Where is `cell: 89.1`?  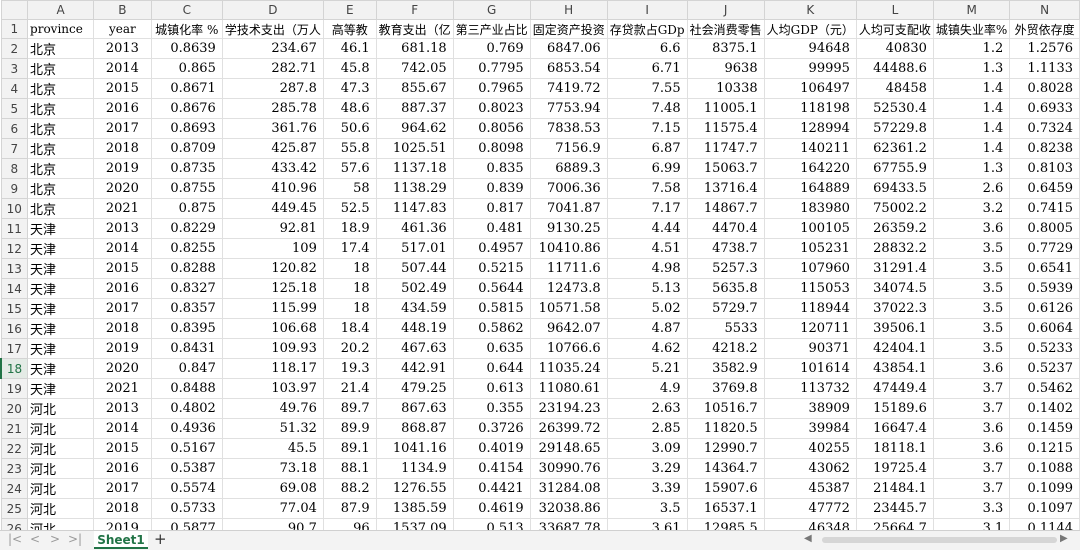
cell: 89.1 is located at coordinates (349, 448).